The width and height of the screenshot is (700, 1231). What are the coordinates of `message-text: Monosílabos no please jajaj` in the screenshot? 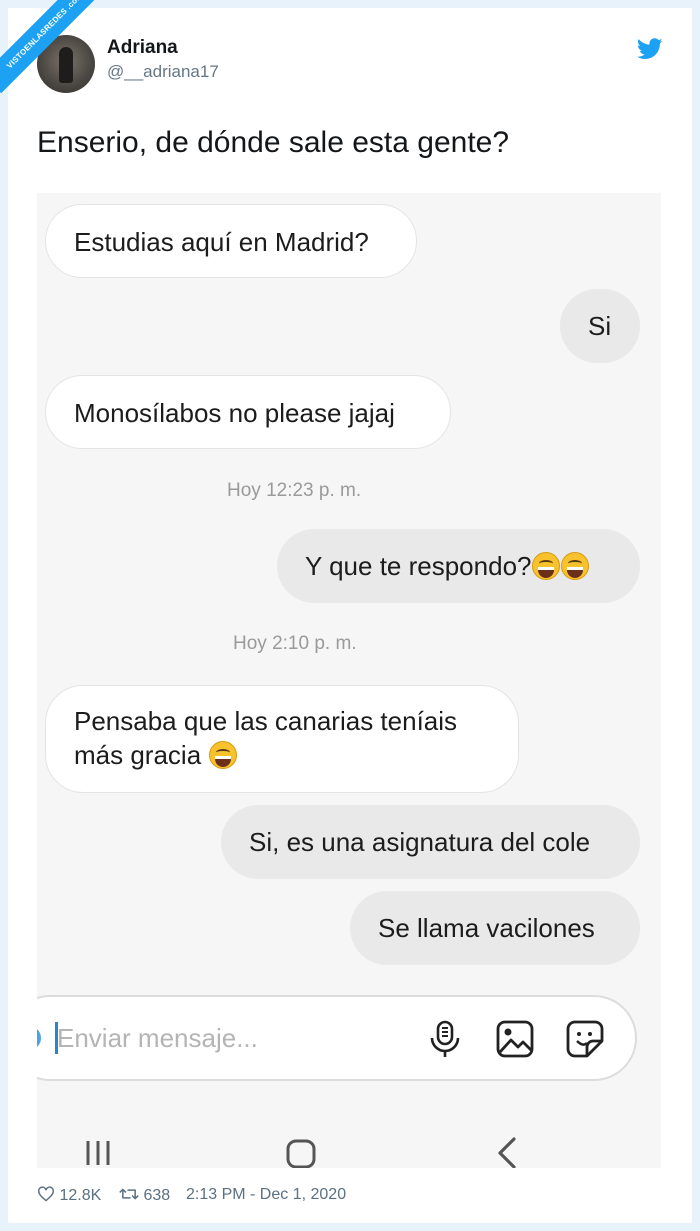 It's located at (234, 413).